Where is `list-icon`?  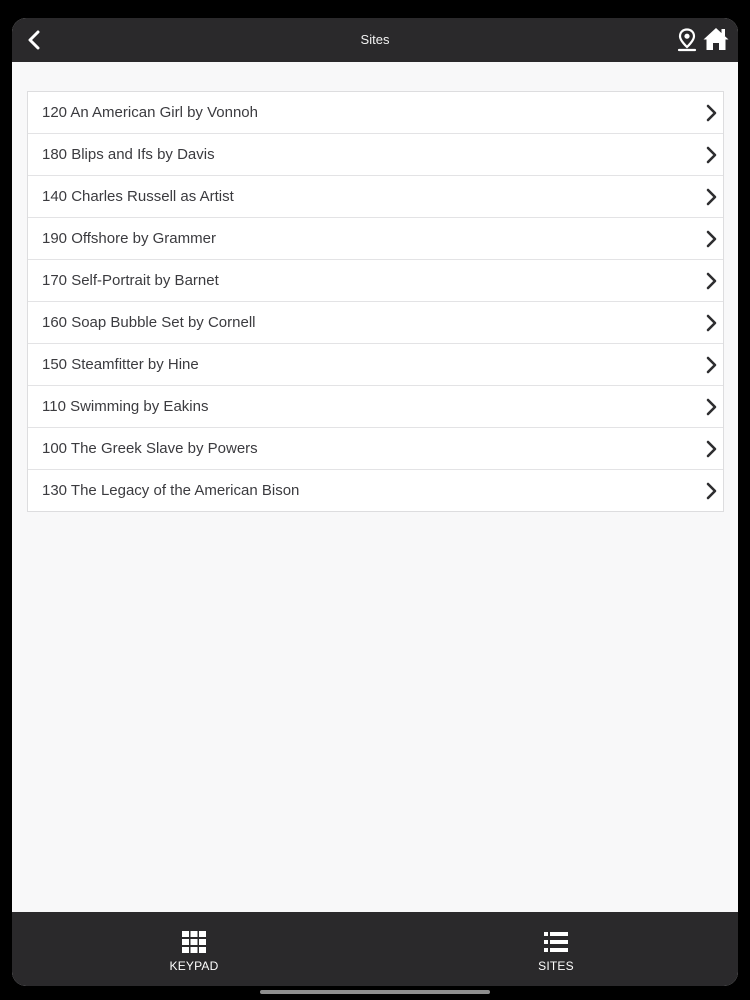 list-icon is located at coordinates (556, 942).